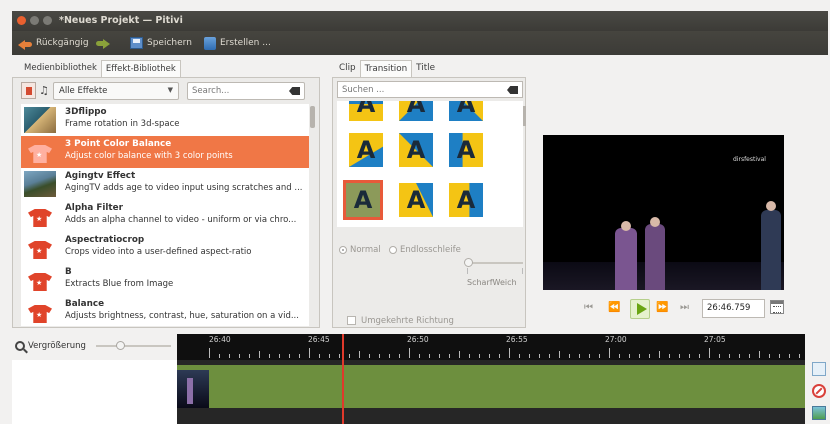 Image resolution: width=830 pixels, height=424 pixels. I want to click on undo-label: Rückgängig, so click(62, 43).